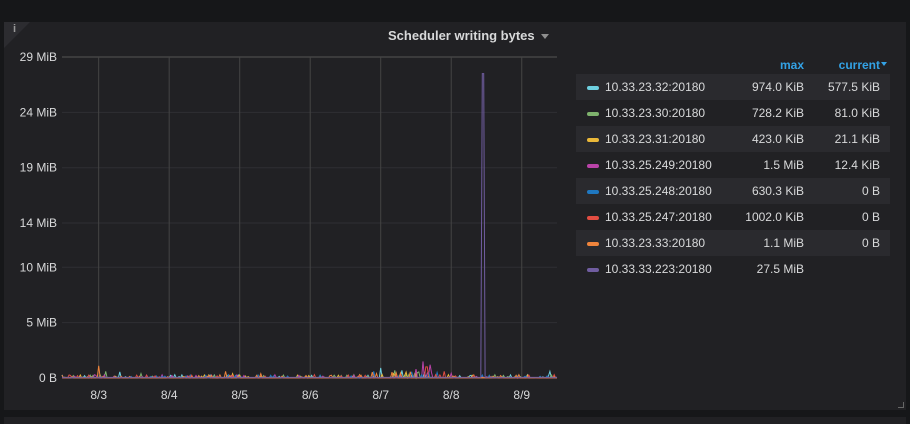 The height and width of the screenshot is (424, 910). What do you see at coordinates (38, 223) in the screenshot?
I see `y-tick-label: 14 MiB` at bounding box center [38, 223].